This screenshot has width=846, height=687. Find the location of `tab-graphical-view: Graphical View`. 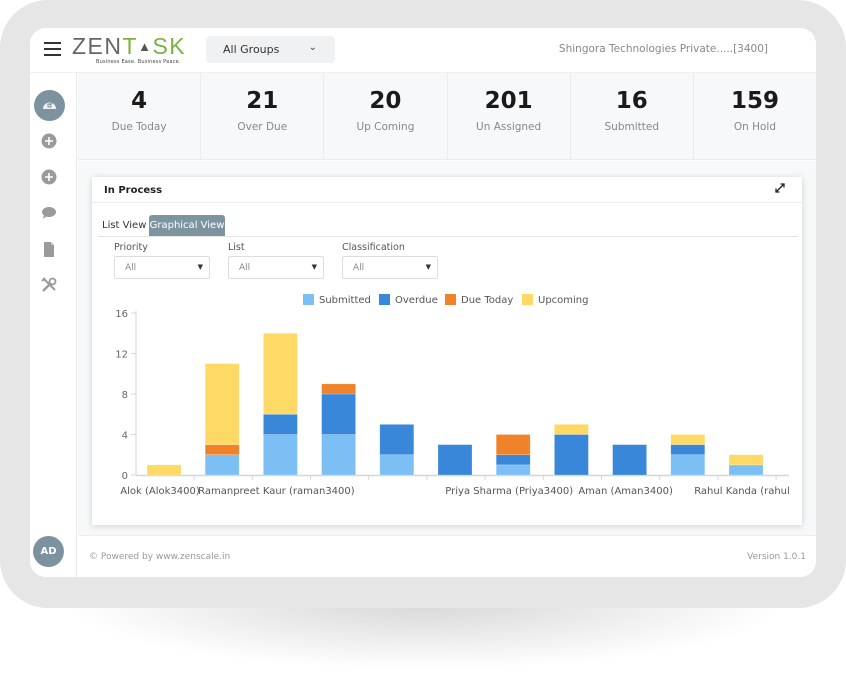

tab-graphical-view: Graphical View is located at coordinates (187, 225).